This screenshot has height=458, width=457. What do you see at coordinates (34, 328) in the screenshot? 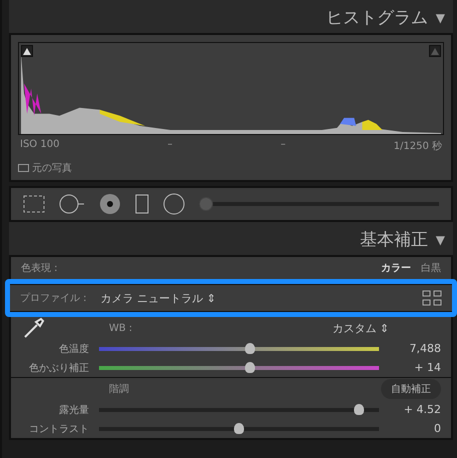
I see `eyedropper-icon` at bounding box center [34, 328].